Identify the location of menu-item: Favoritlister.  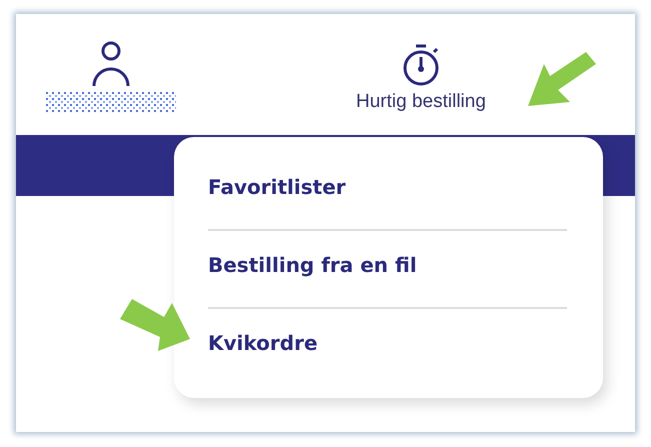
(387, 187).